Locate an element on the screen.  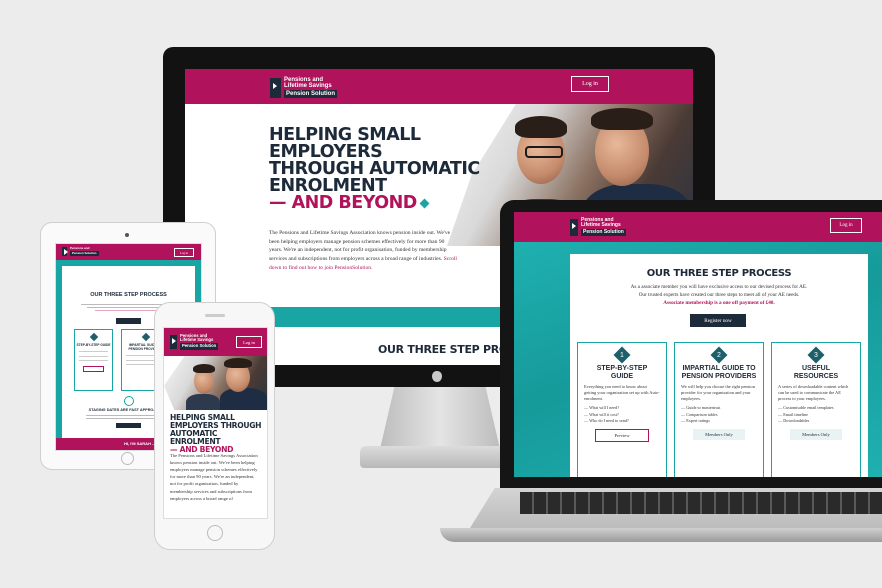
tablet-register-button is located at coordinates (128, 321).